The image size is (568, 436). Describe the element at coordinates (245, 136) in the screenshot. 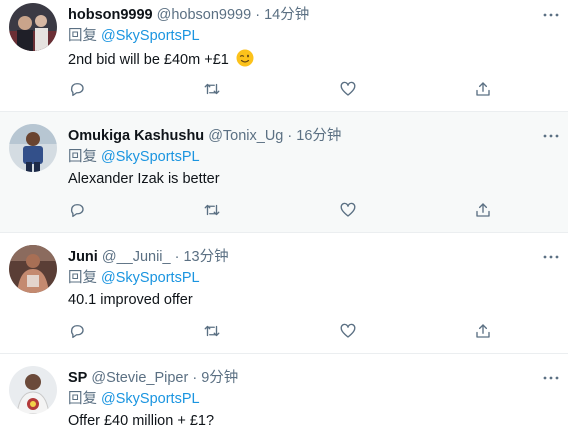

I see `user-handle: @Tonix_Ug` at that location.